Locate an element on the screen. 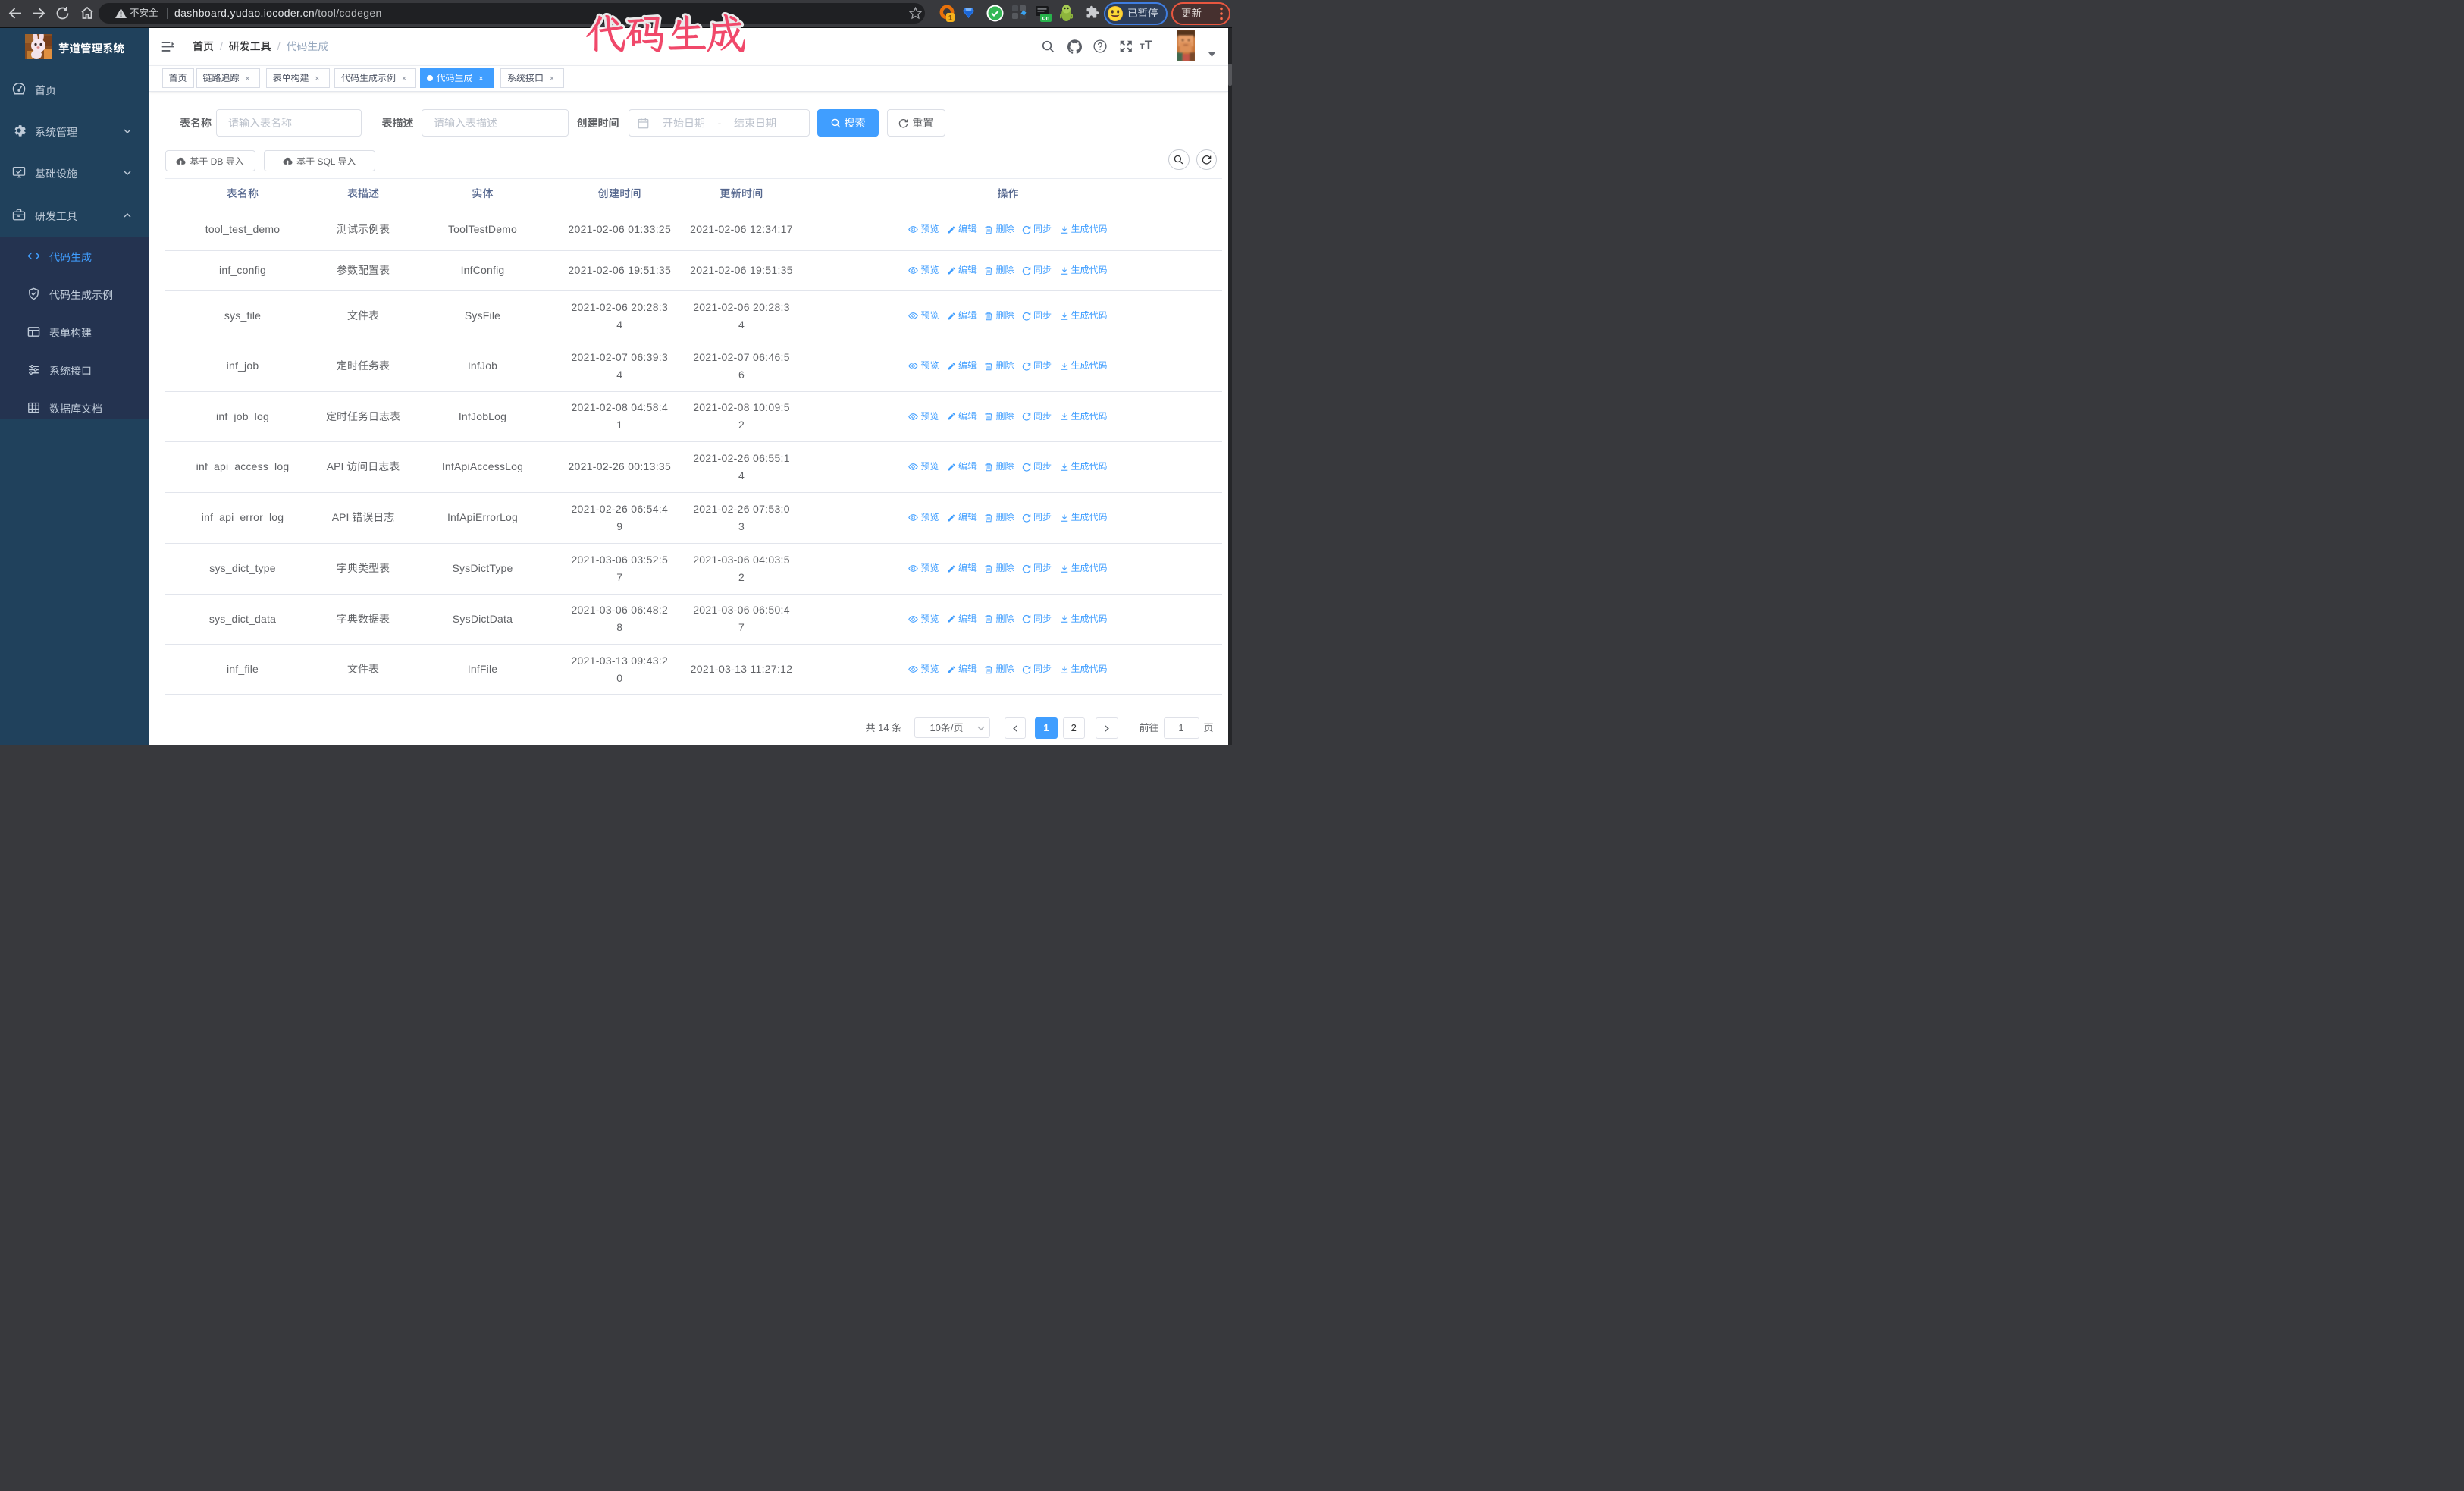 The width and height of the screenshot is (2464, 1491). svg-text: on is located at coordinates (1046, 18).